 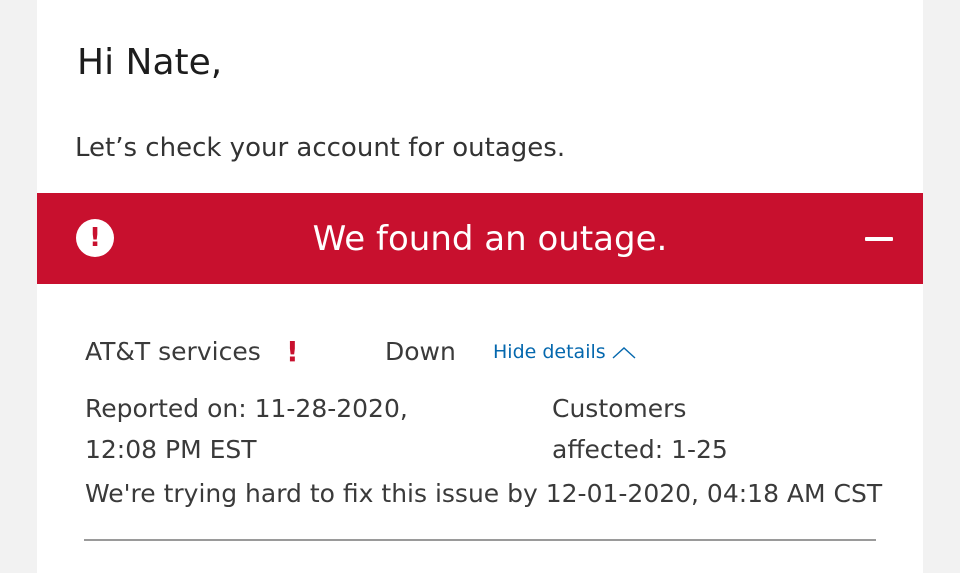 I want to click on outage-banner: ! We found an outage., so click(x=480, y=238).